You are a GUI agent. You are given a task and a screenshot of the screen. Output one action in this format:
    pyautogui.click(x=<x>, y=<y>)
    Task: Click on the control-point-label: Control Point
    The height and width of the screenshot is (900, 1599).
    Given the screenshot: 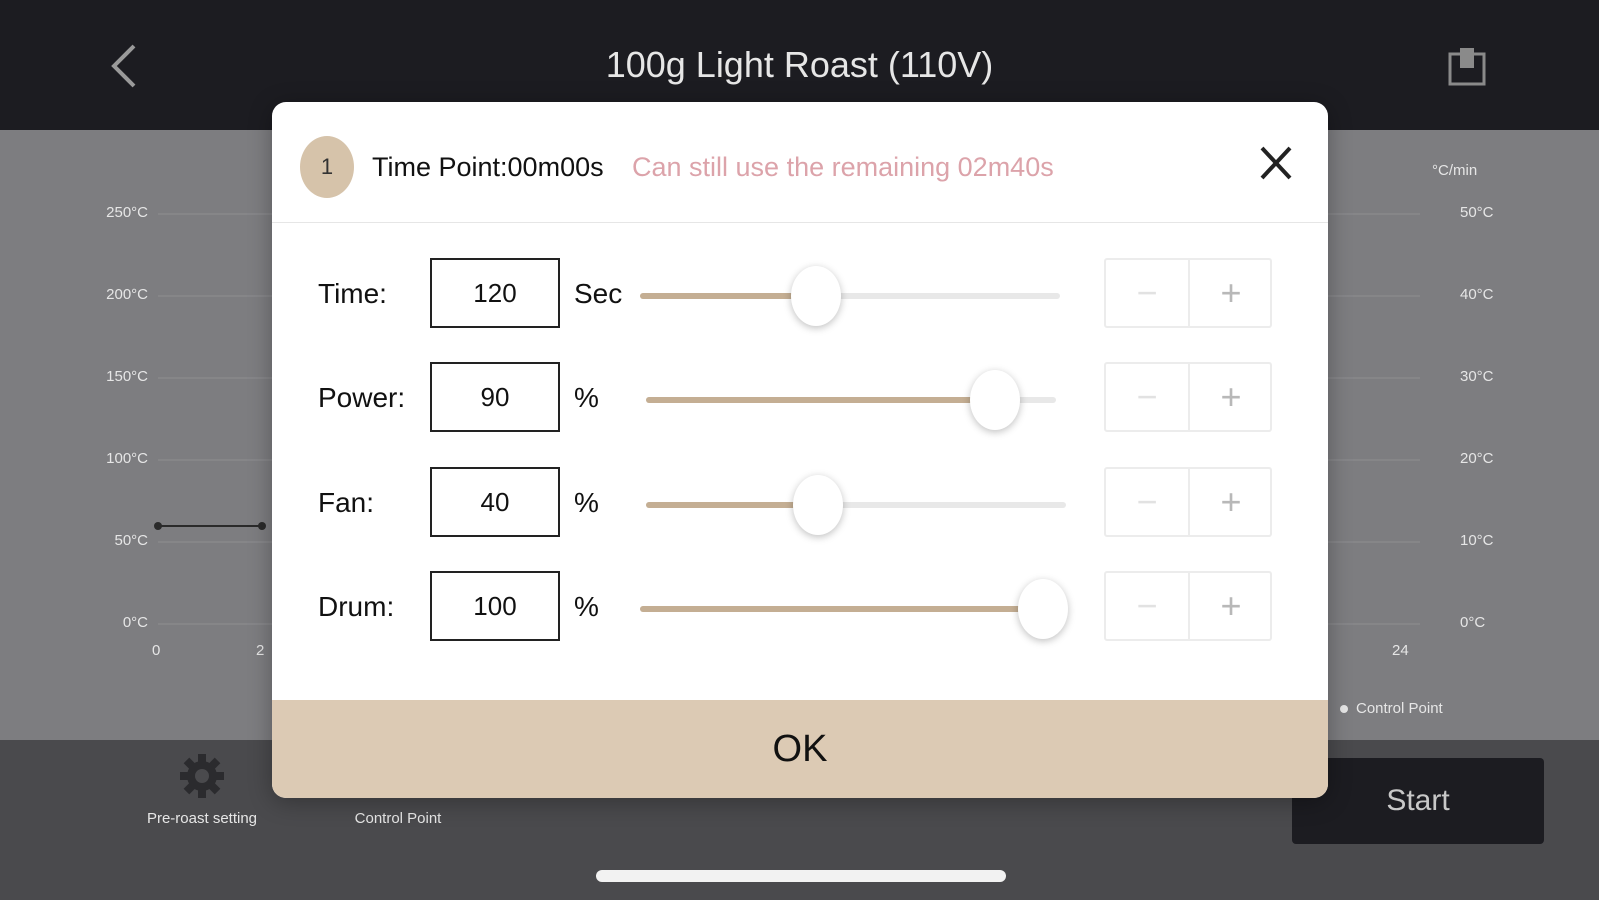 What is the action you would take?
    pyautogui.click(x=398, y=818)
    